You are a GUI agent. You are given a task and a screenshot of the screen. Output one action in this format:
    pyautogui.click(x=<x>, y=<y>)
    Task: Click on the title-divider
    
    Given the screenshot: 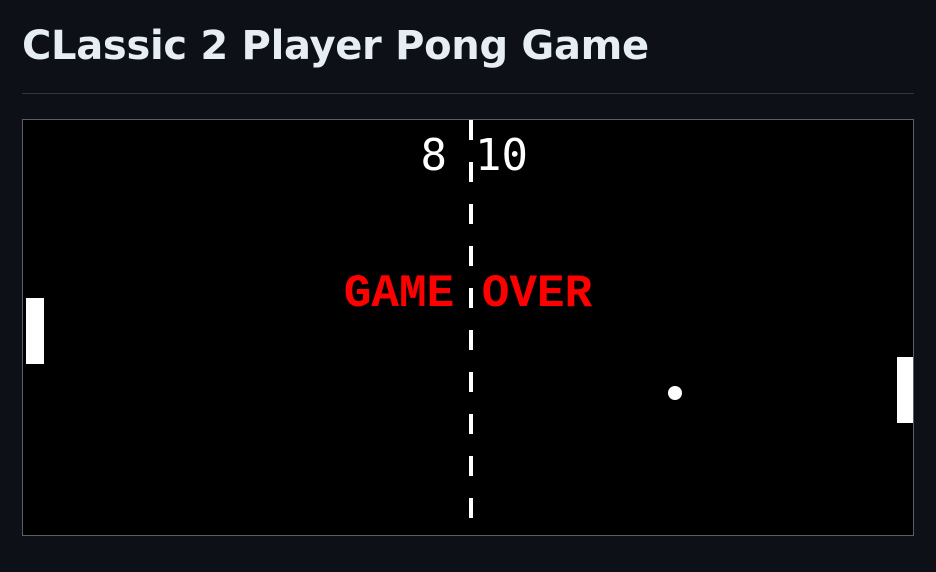 What is the action you would take?
    pyautogui.click(x=468, y=93)
    